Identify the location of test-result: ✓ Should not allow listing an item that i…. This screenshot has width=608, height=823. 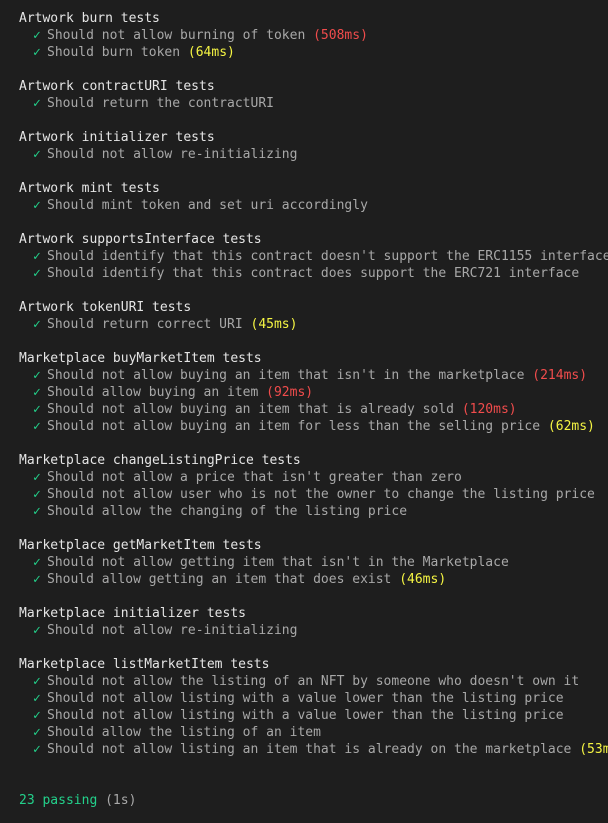
(313, 749).